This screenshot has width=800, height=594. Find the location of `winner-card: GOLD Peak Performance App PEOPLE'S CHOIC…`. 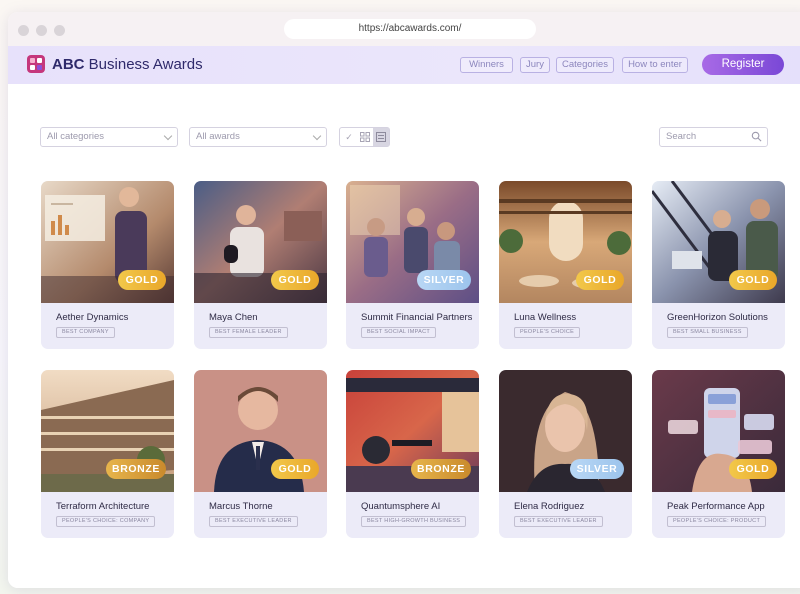

winner-card: GOLD Peak Performance App PEOPLE'S CHOIC… is located at coordinates (718, 454).